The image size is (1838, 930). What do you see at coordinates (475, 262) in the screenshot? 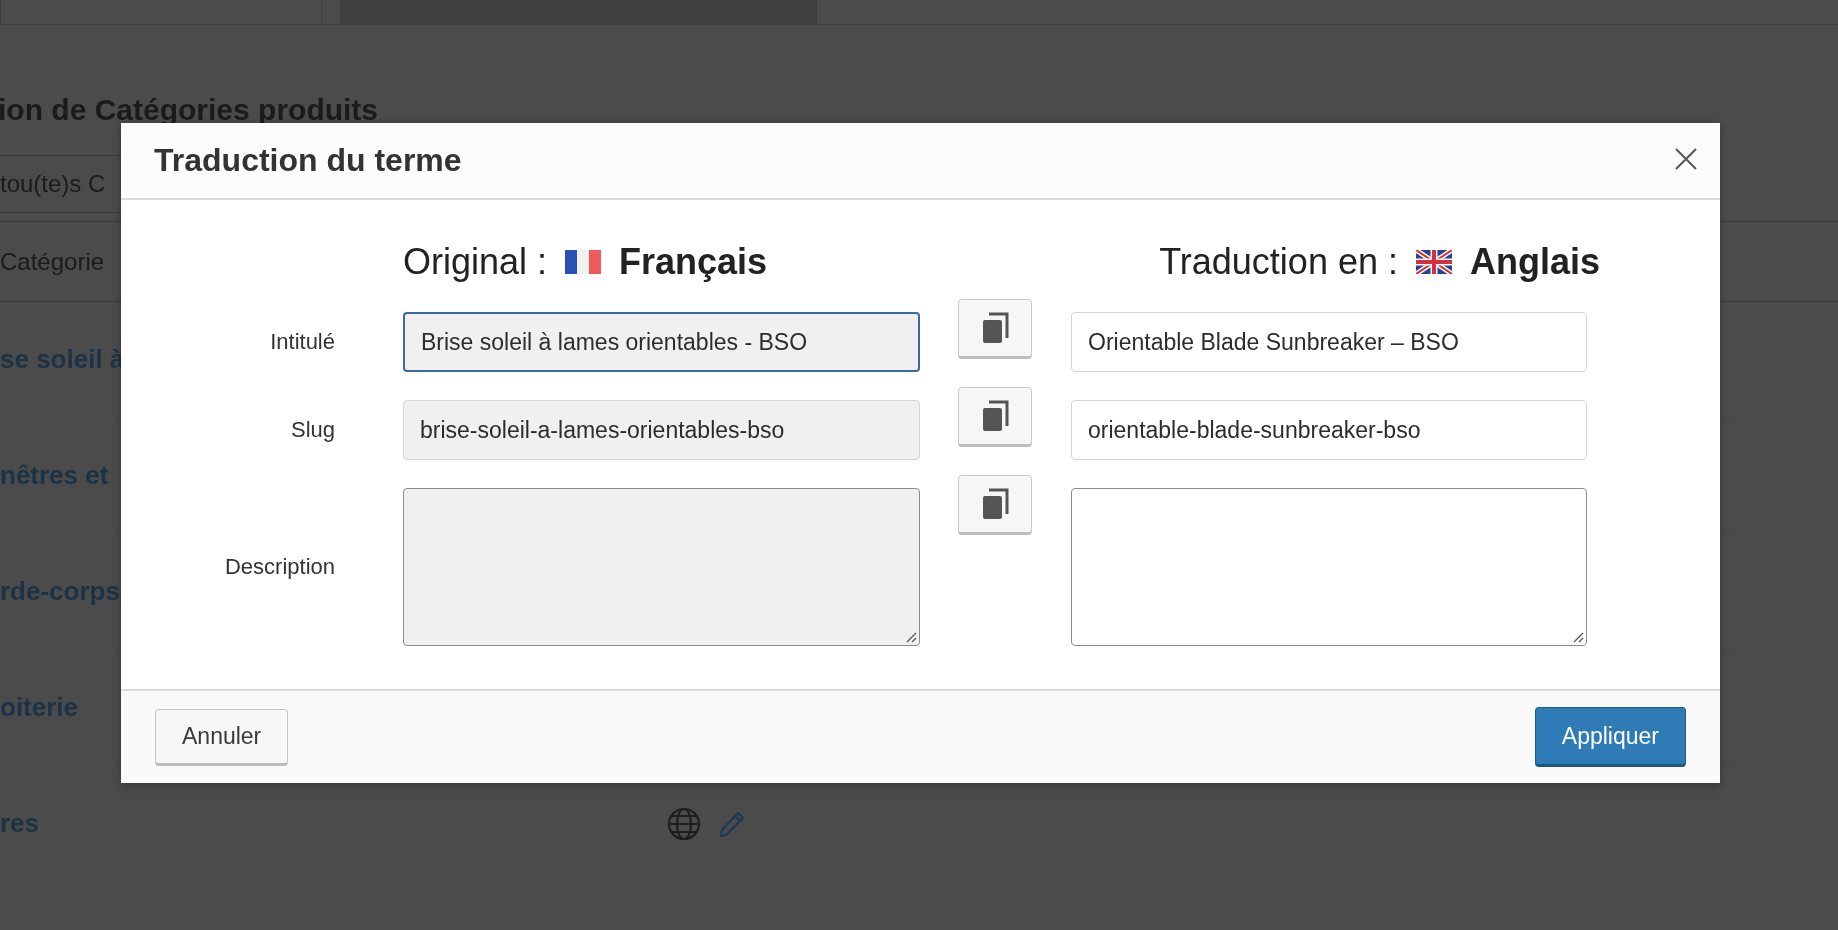
I see `column-label: Original :` at bounding box center [475, 262].